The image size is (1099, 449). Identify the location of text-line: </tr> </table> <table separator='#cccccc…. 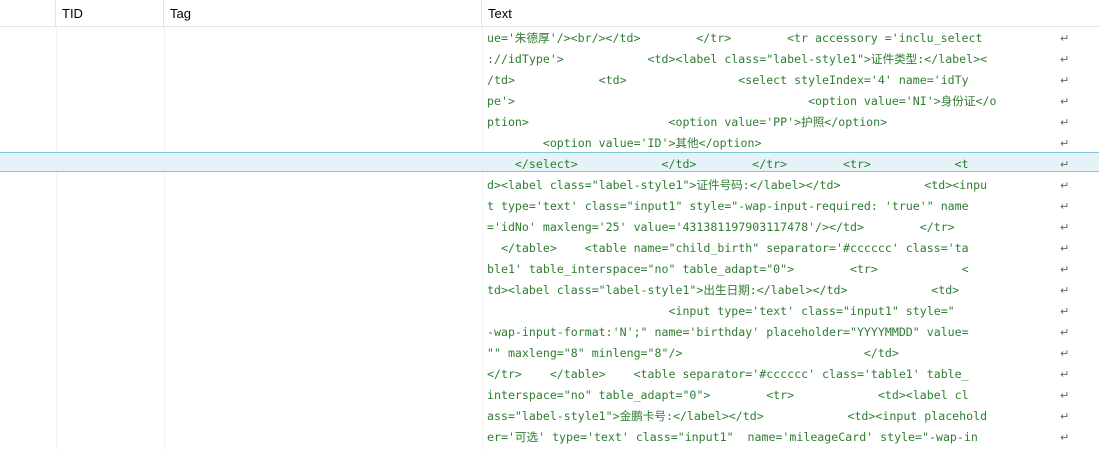
(728, 374).